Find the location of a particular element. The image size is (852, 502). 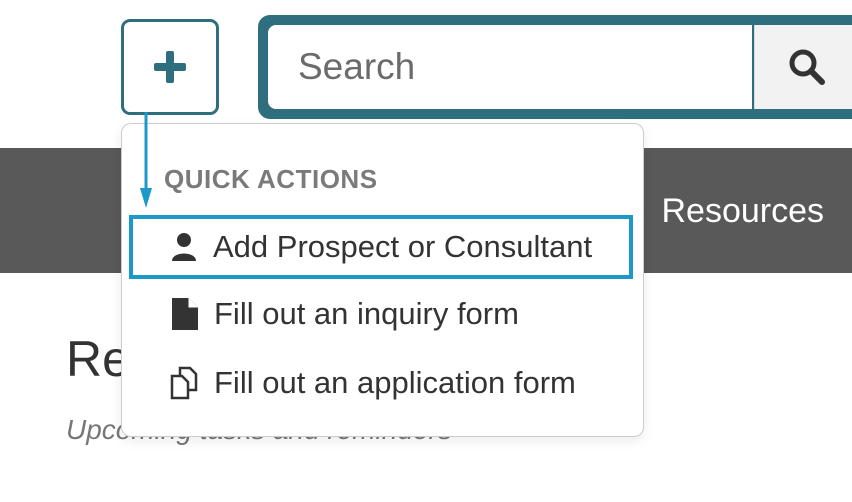

menu-item-application-form: Fill out an application form is located at coordinates (380, 383).